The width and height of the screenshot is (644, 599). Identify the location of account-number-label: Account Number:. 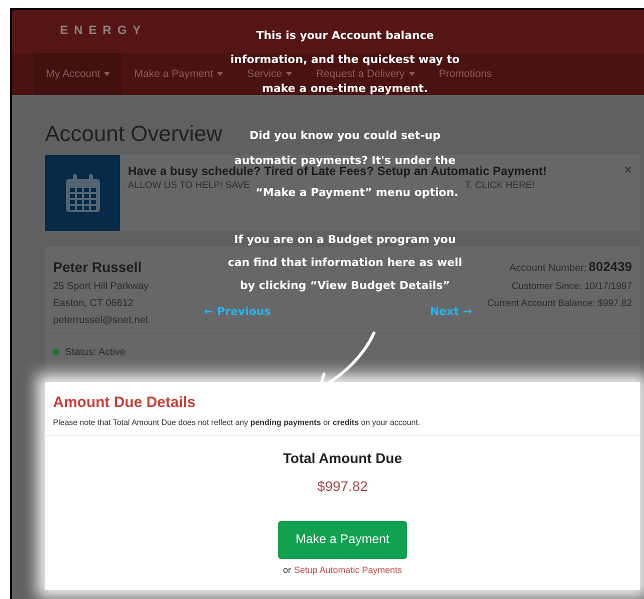
(548, 269).